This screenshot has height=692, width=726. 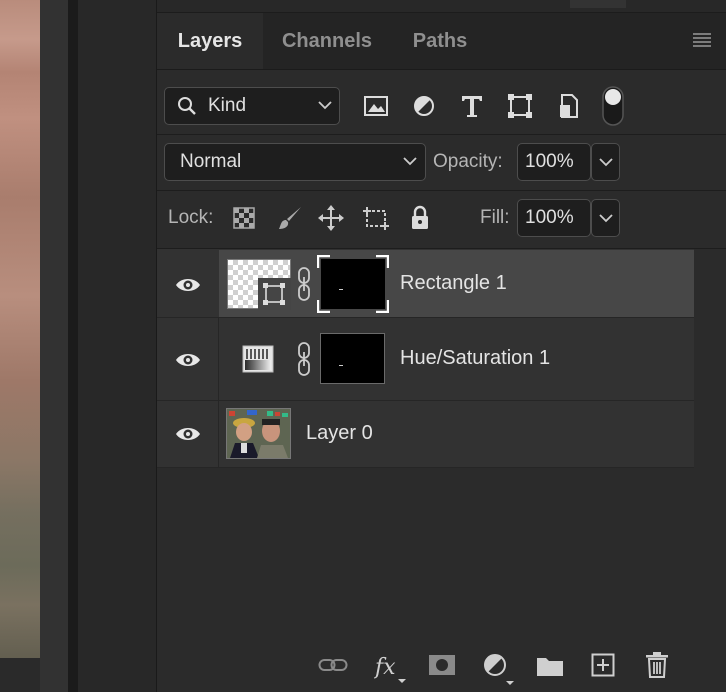 What do you see at coordinates (598, 4) in the screenshot?
I see `panel-top-tab` at bounding box center [598, 4].